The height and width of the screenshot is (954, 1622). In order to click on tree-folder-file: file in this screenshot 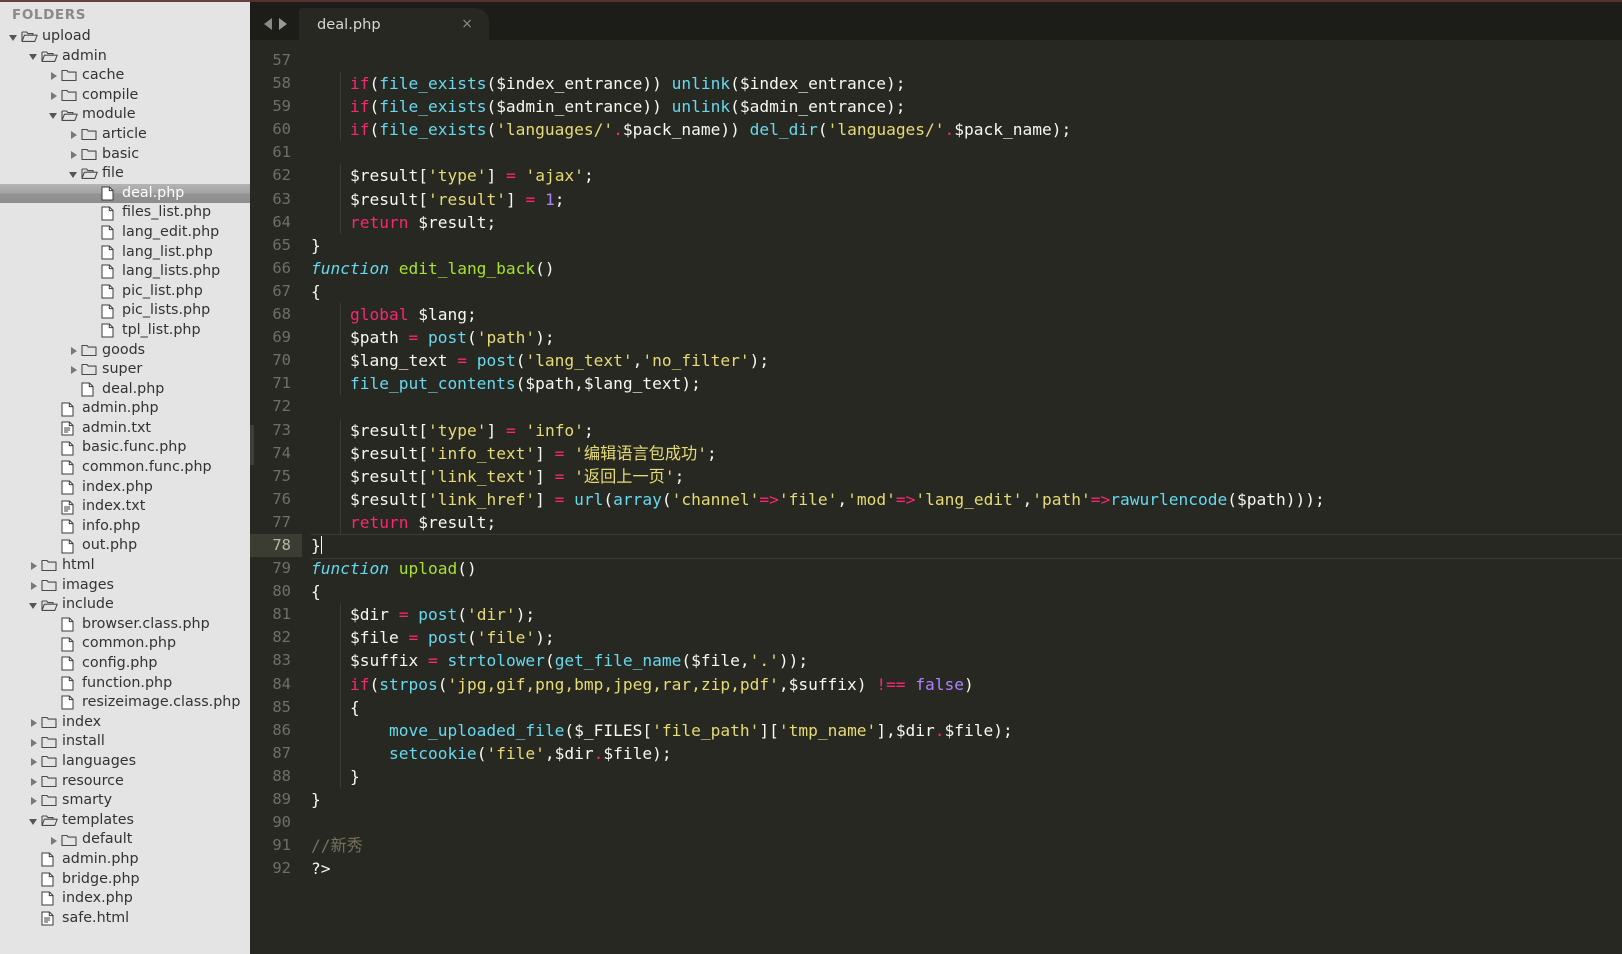, I will do `click(125, 174)`.